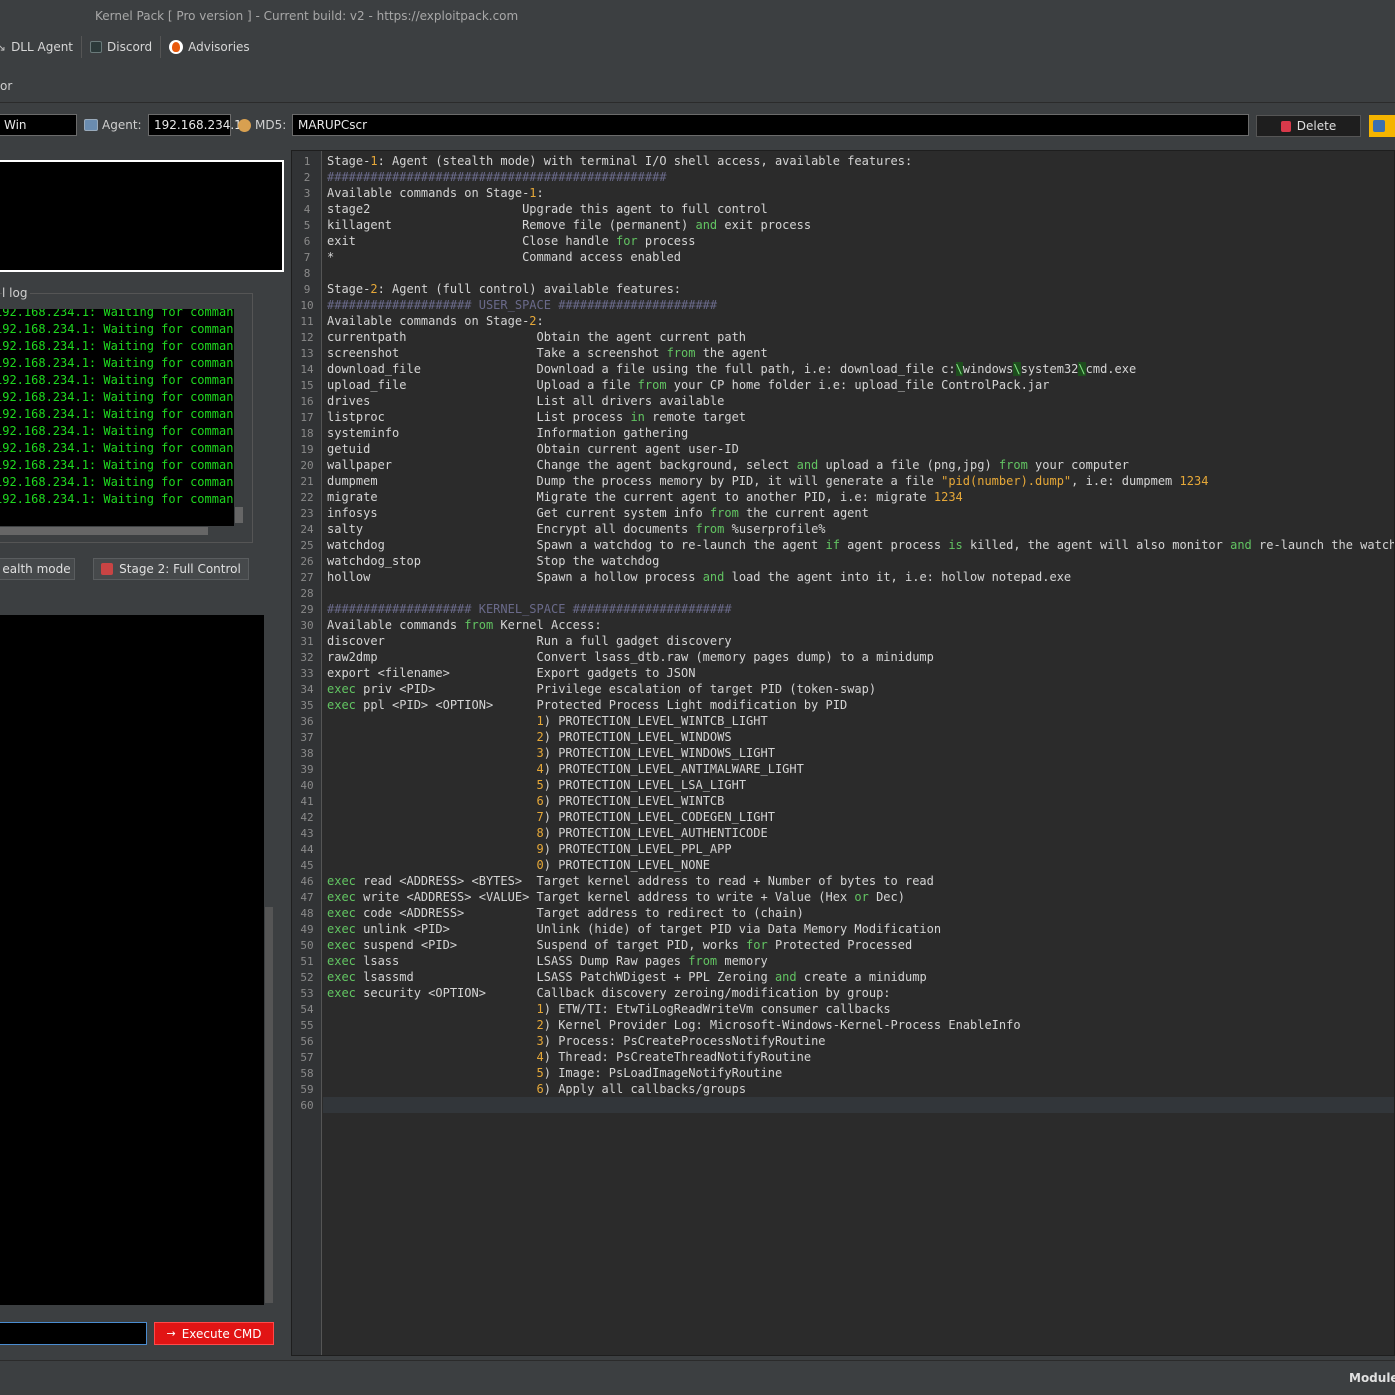 This screenshot has width=1395, height=1395. I want to click on code-line: getuid Obtain current agent user-ID, so click(860, 449).